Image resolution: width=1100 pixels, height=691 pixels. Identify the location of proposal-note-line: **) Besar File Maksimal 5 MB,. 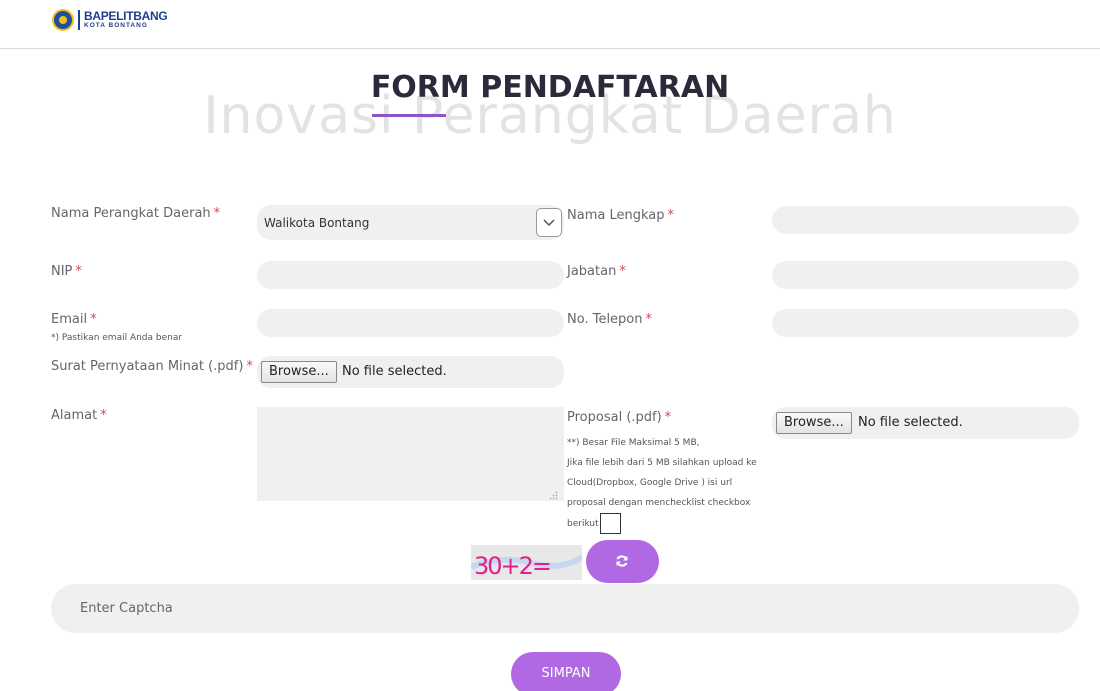
(633, 443).